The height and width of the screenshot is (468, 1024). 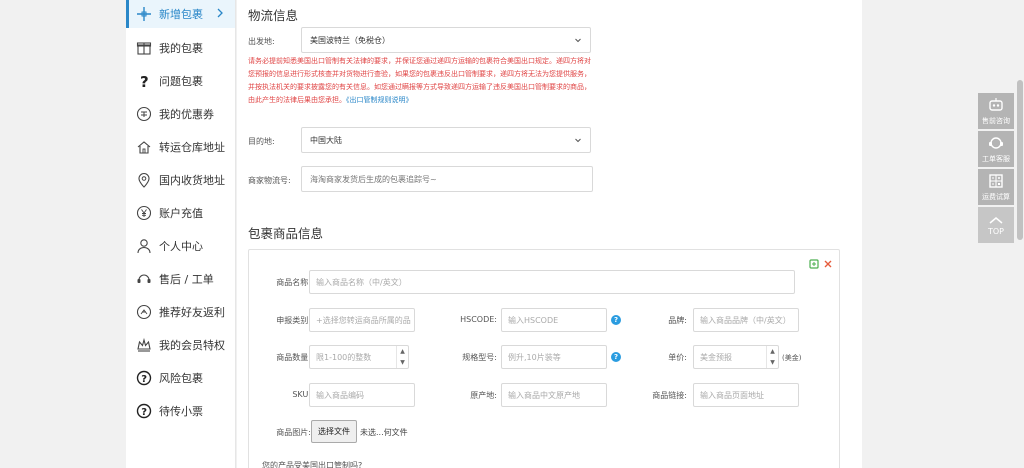 I want to click on price-stepper: 美金预报 ▲ ▼, so click(x=736, y=357).